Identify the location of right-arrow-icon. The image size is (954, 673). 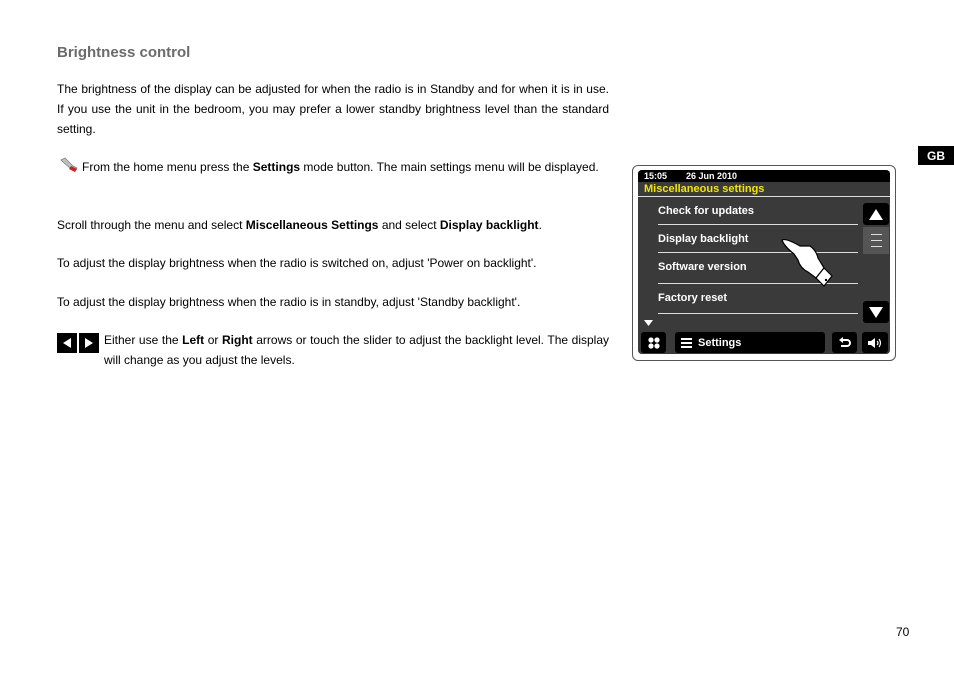
(89, 343).